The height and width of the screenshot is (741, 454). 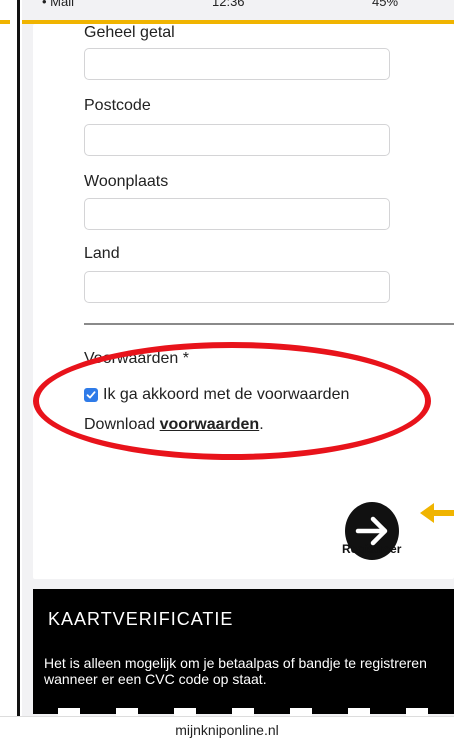 I want to click on status-bar: • Mail 12:36 45%, so click(x=238, y=7).